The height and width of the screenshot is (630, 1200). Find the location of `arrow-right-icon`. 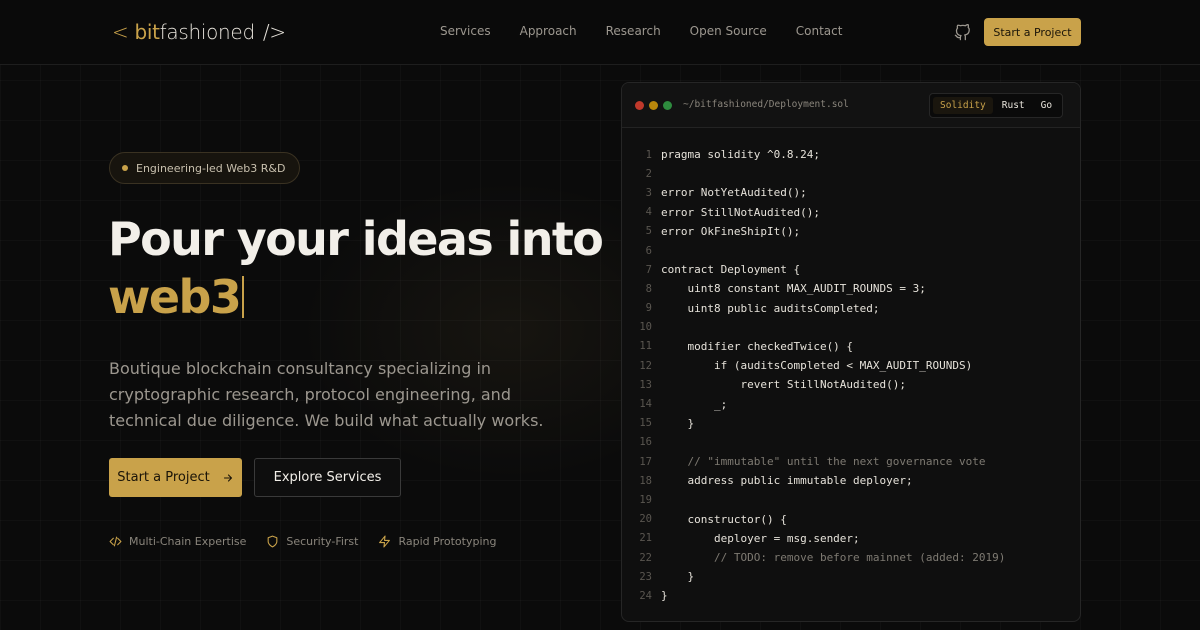

arrow-right-icon is located at coordinates (227, 477).